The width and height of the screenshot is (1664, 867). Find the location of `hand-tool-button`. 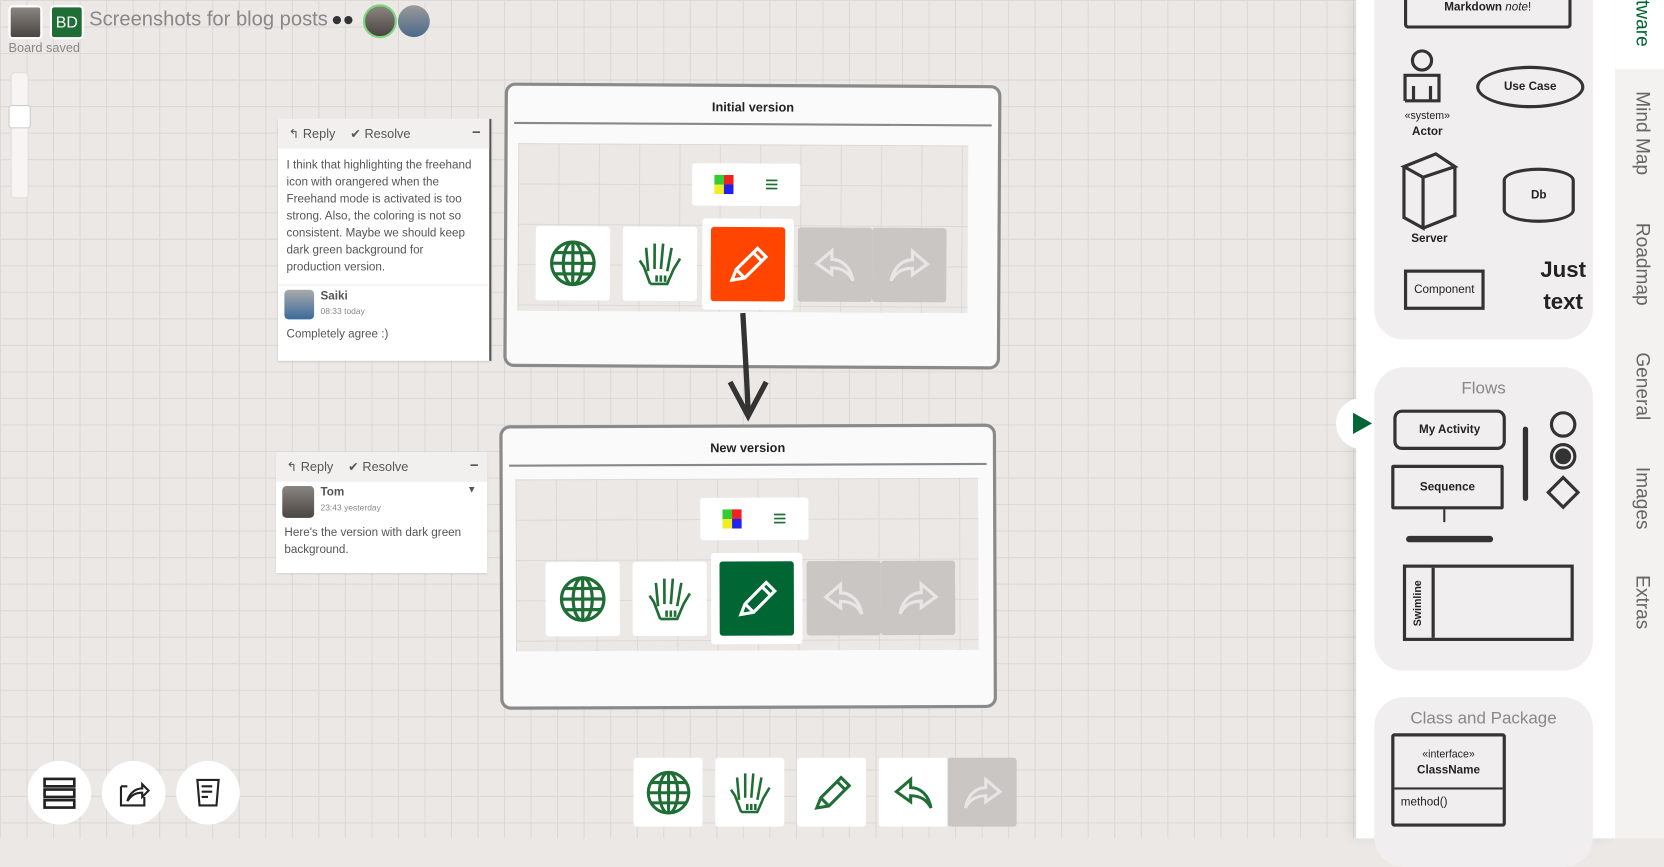

hand-tool-button is located at coordinates (749, 792).